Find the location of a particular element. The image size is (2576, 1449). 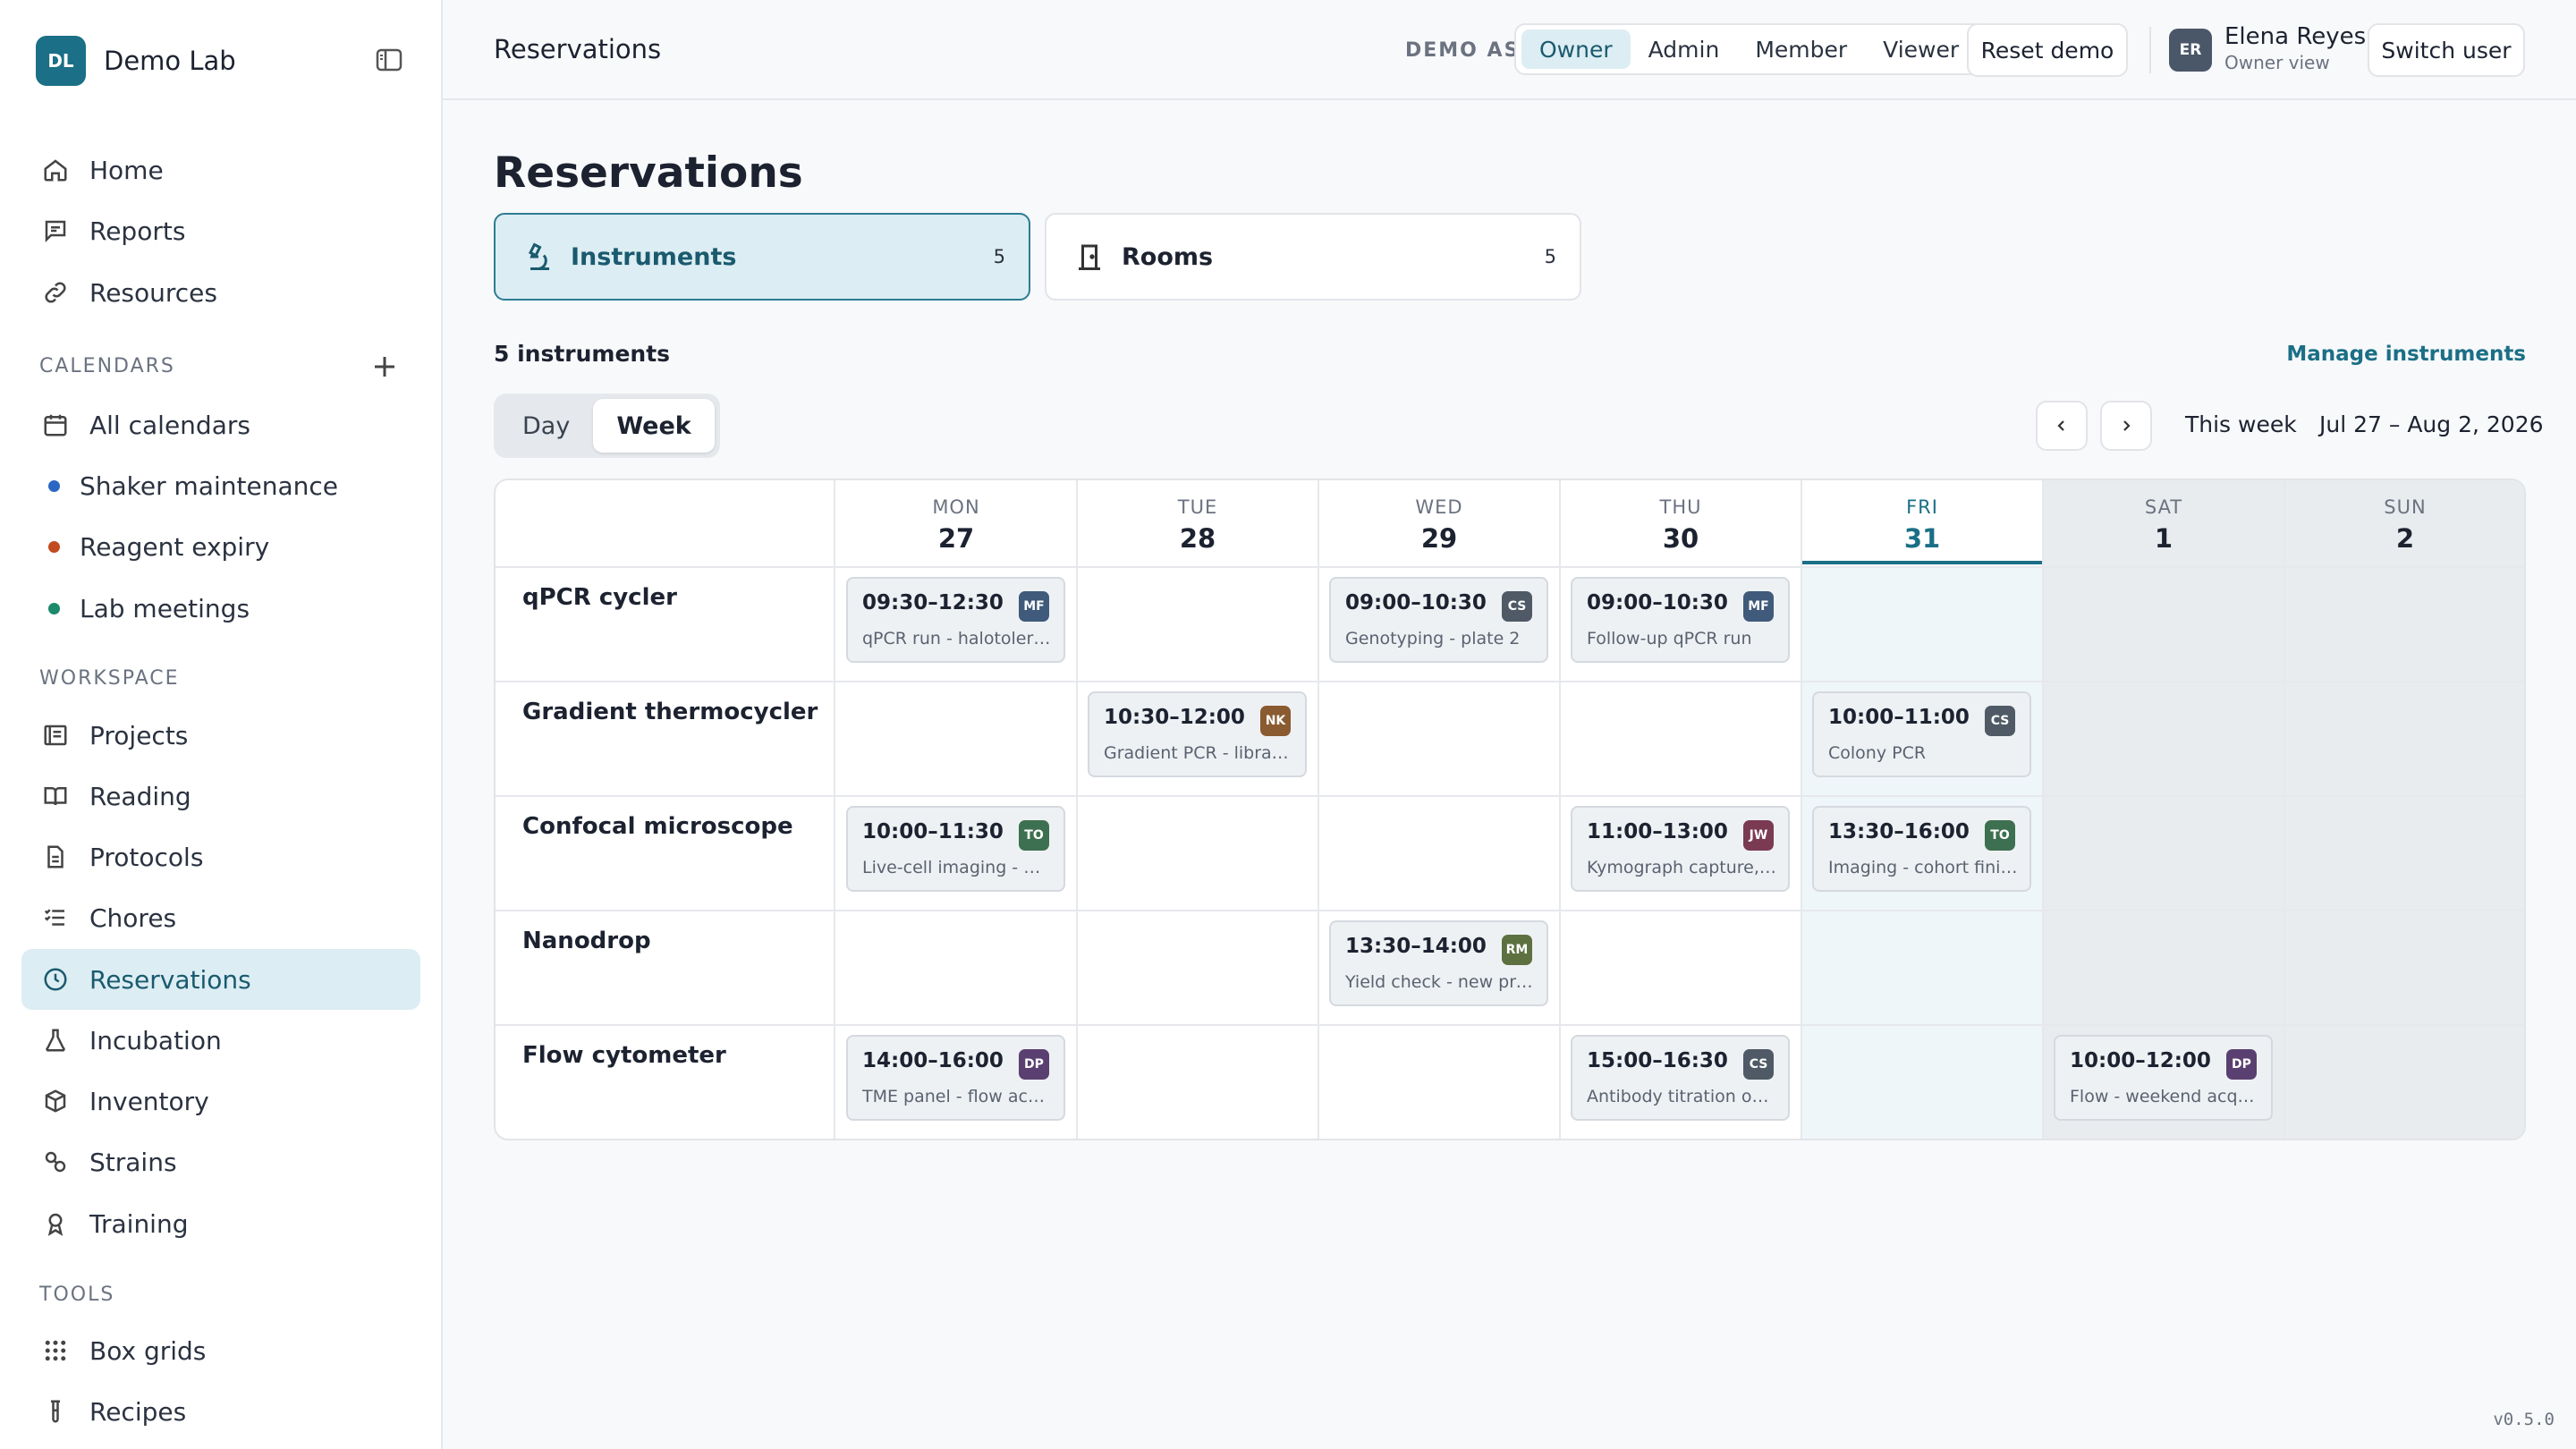

sidebar-item-strains: Strains is located at coordinates (220, 1161).